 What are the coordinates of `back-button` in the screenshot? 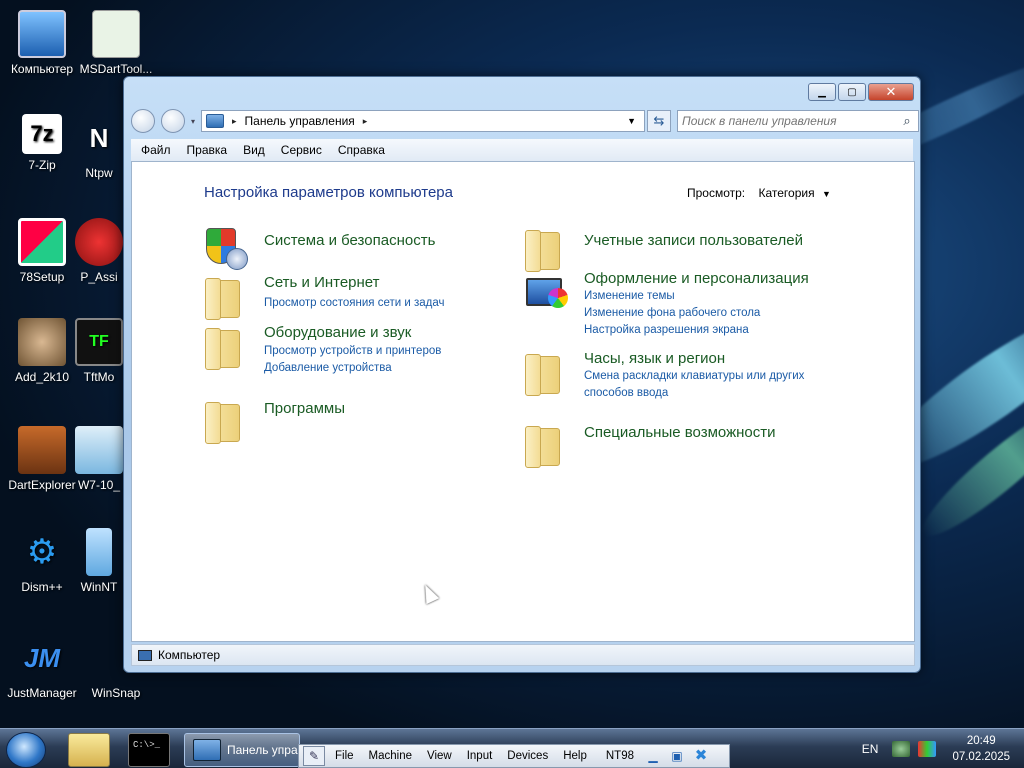 It's located at (143, 121).